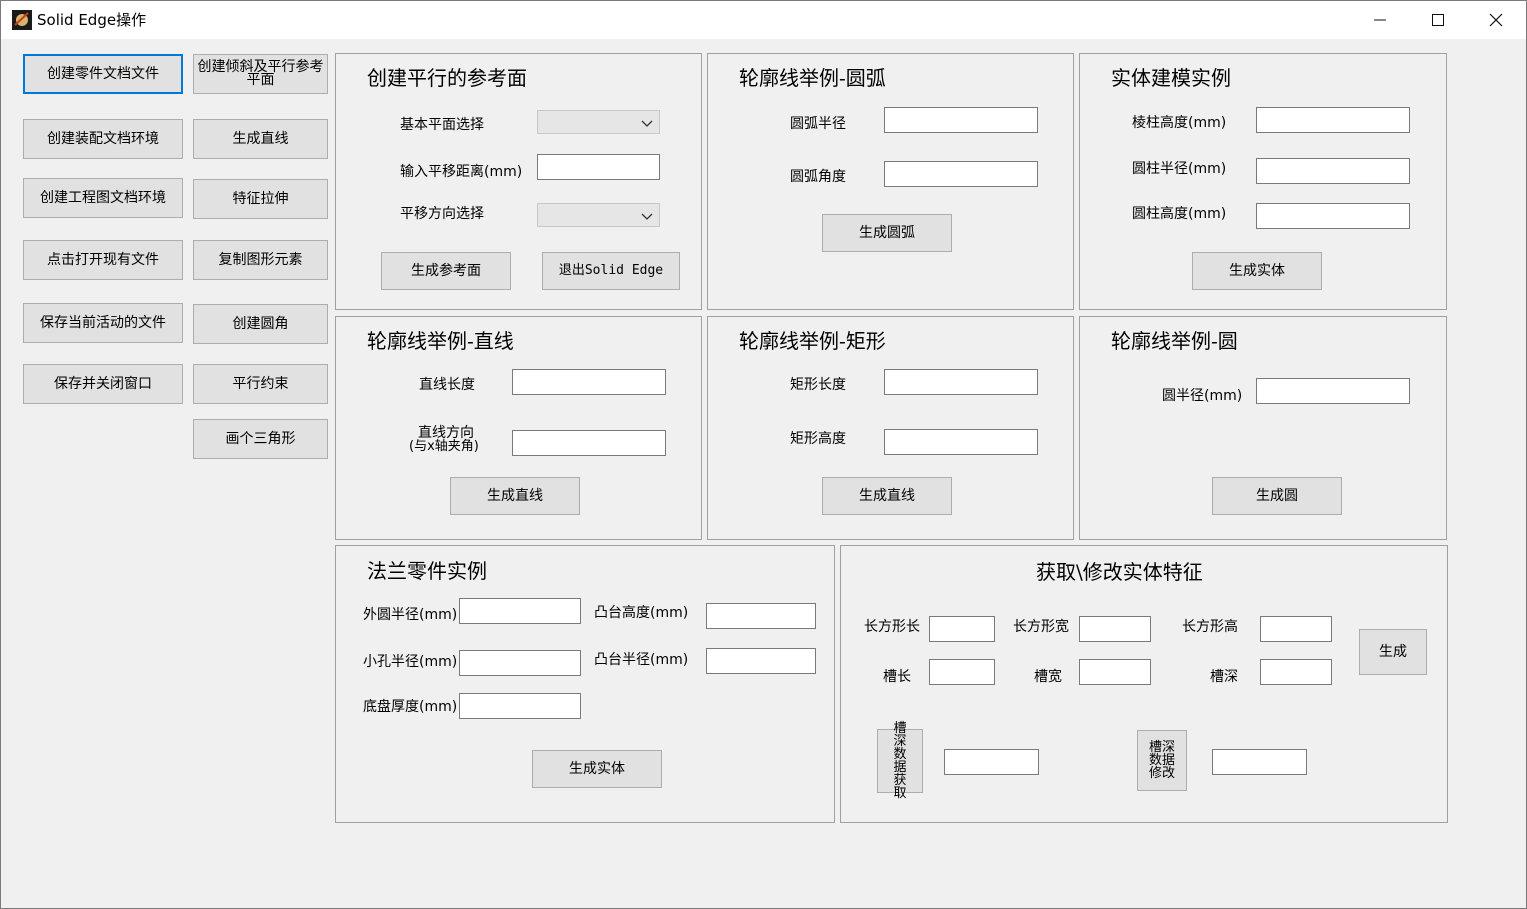  What do you see at coordinates (812, 78) in the screenshot?
I see `arc-title: 轮廓线举例-圆弧` at bounding box center [812, 78].